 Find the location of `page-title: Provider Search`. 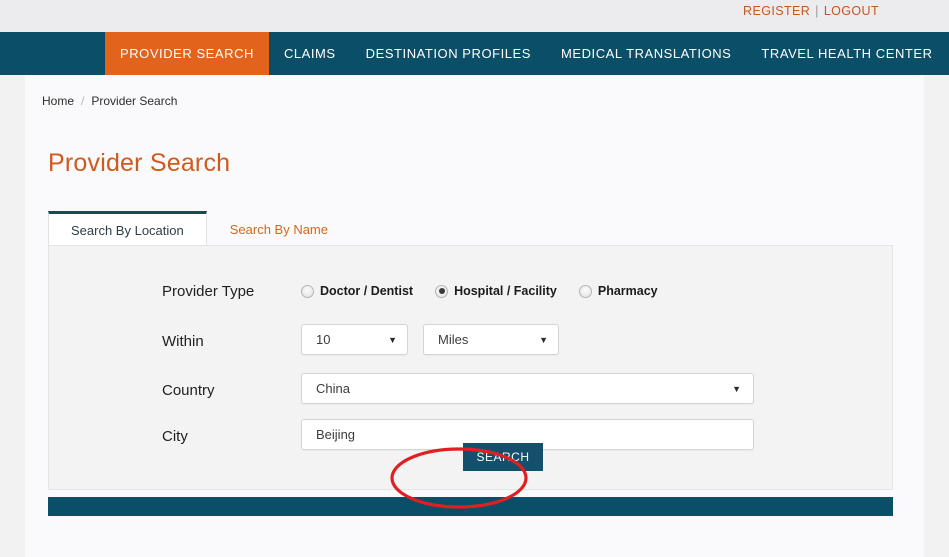

page-title: Provider Search is located at coordinates (139, 163).